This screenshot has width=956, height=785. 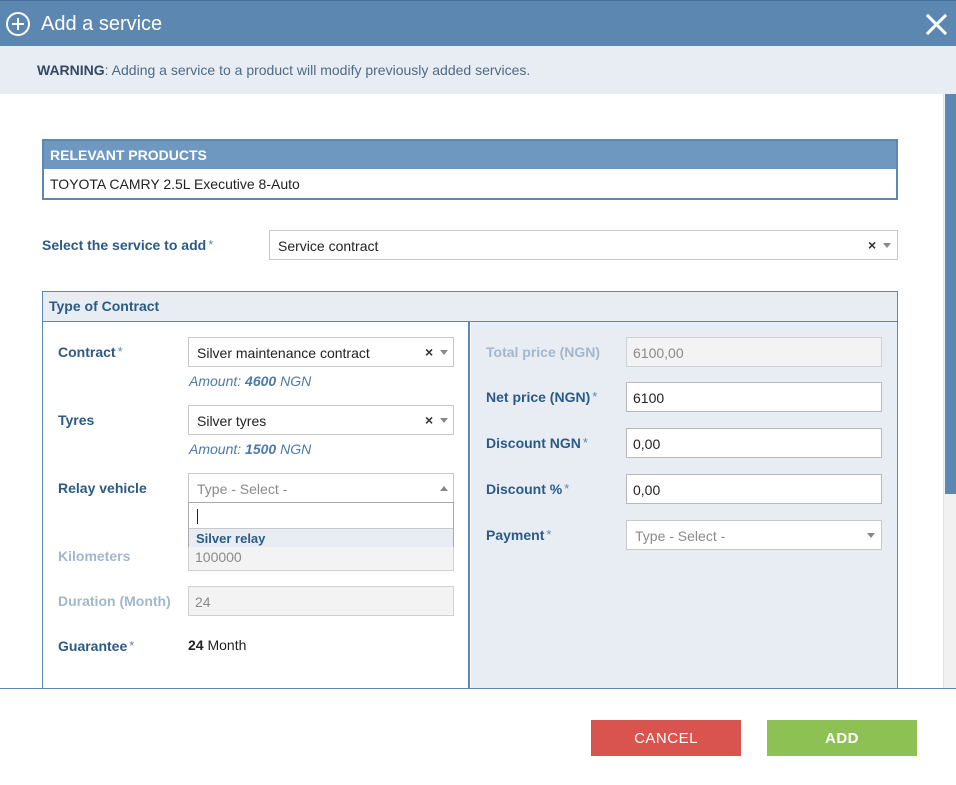 What do you see at coordinates (114, 601) in the screenshot?
I see `duration-label: Duration (Month)` at bounding box center [114, 601].